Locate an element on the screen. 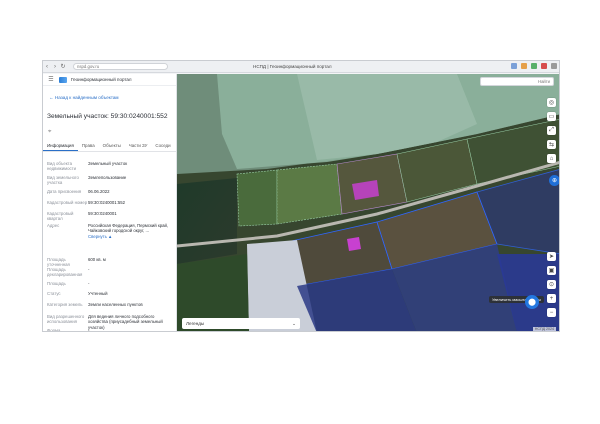 This screenshot has width=600, height=424. browser-extensions is located at coordinates (534, 66).